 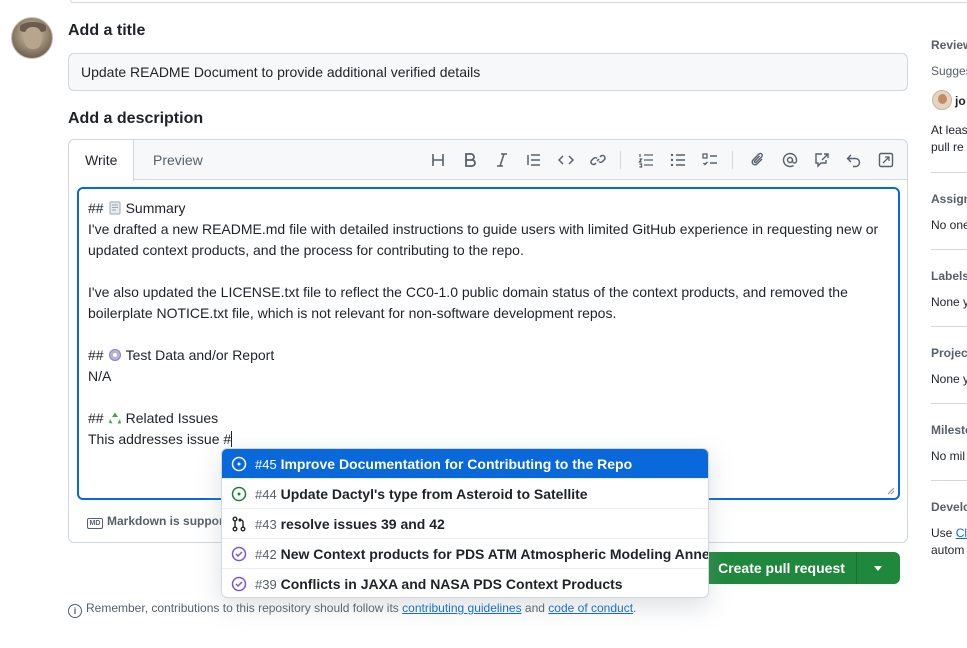 I want to click on reviewer-avatar, so click(x=942, y=100).